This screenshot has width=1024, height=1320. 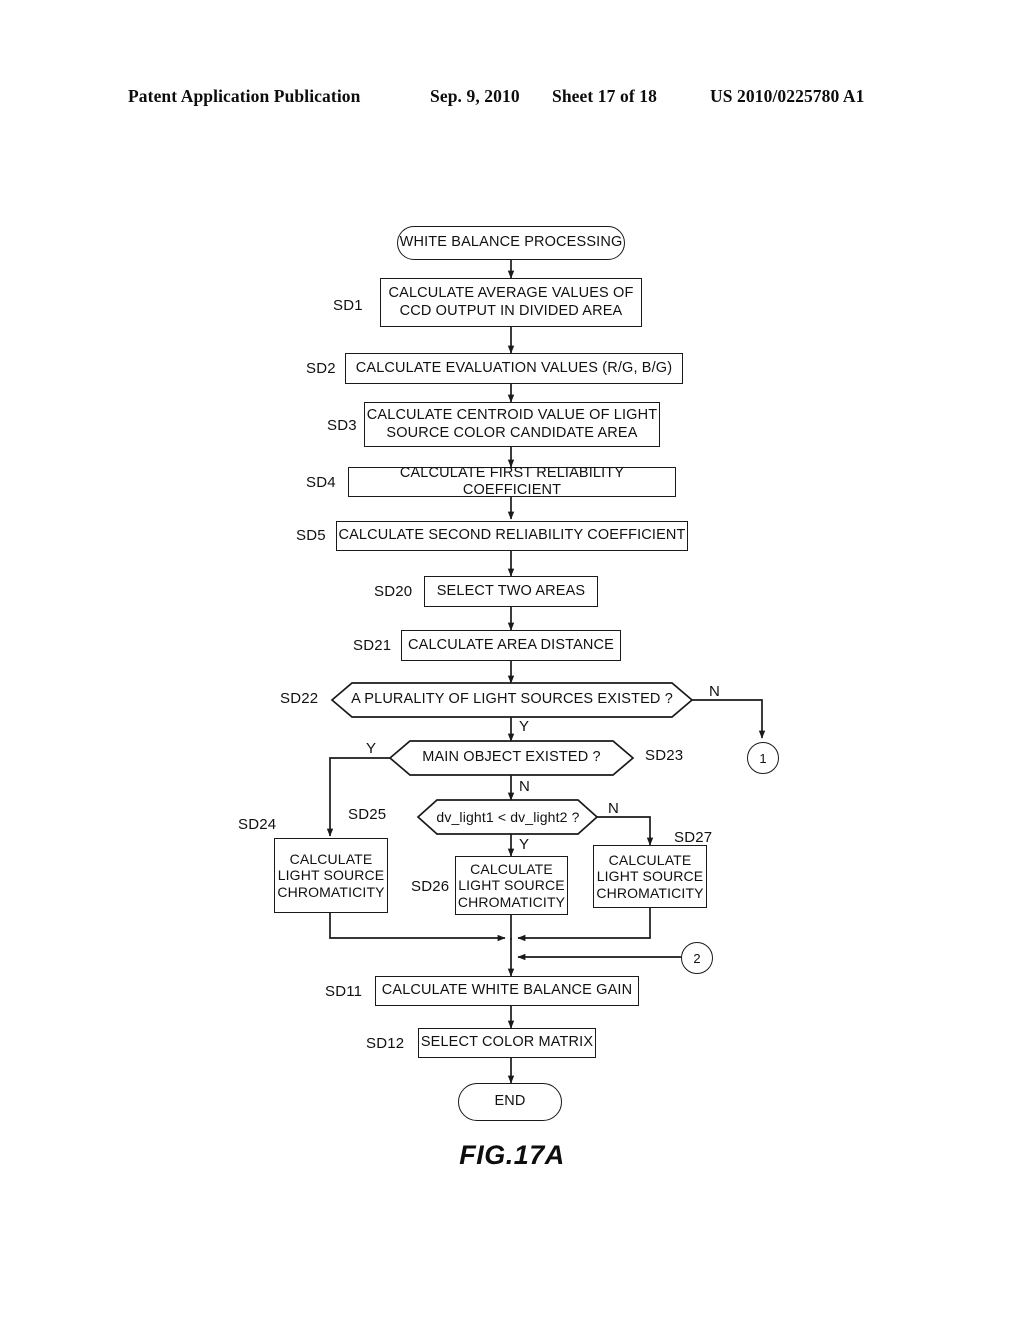 I want to click on step-label-sd11: SD11, so click(x=344, y=991).